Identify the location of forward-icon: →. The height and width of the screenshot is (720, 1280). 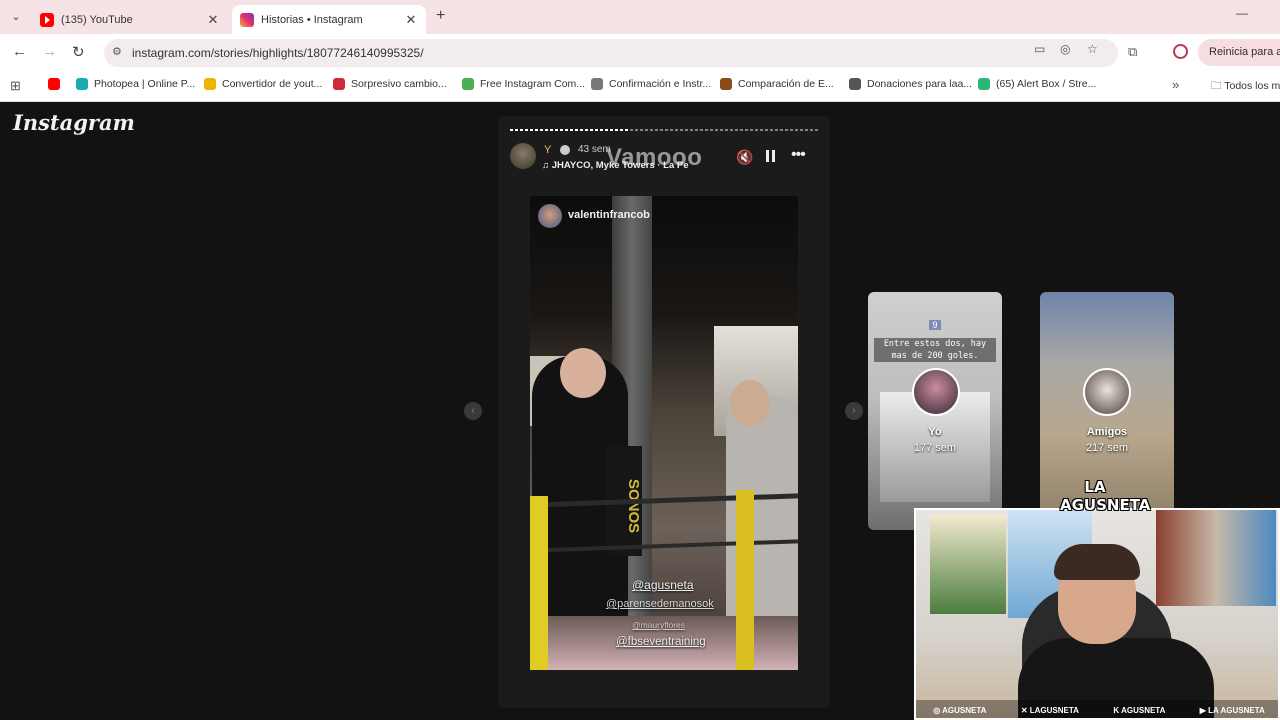
(49, 51).